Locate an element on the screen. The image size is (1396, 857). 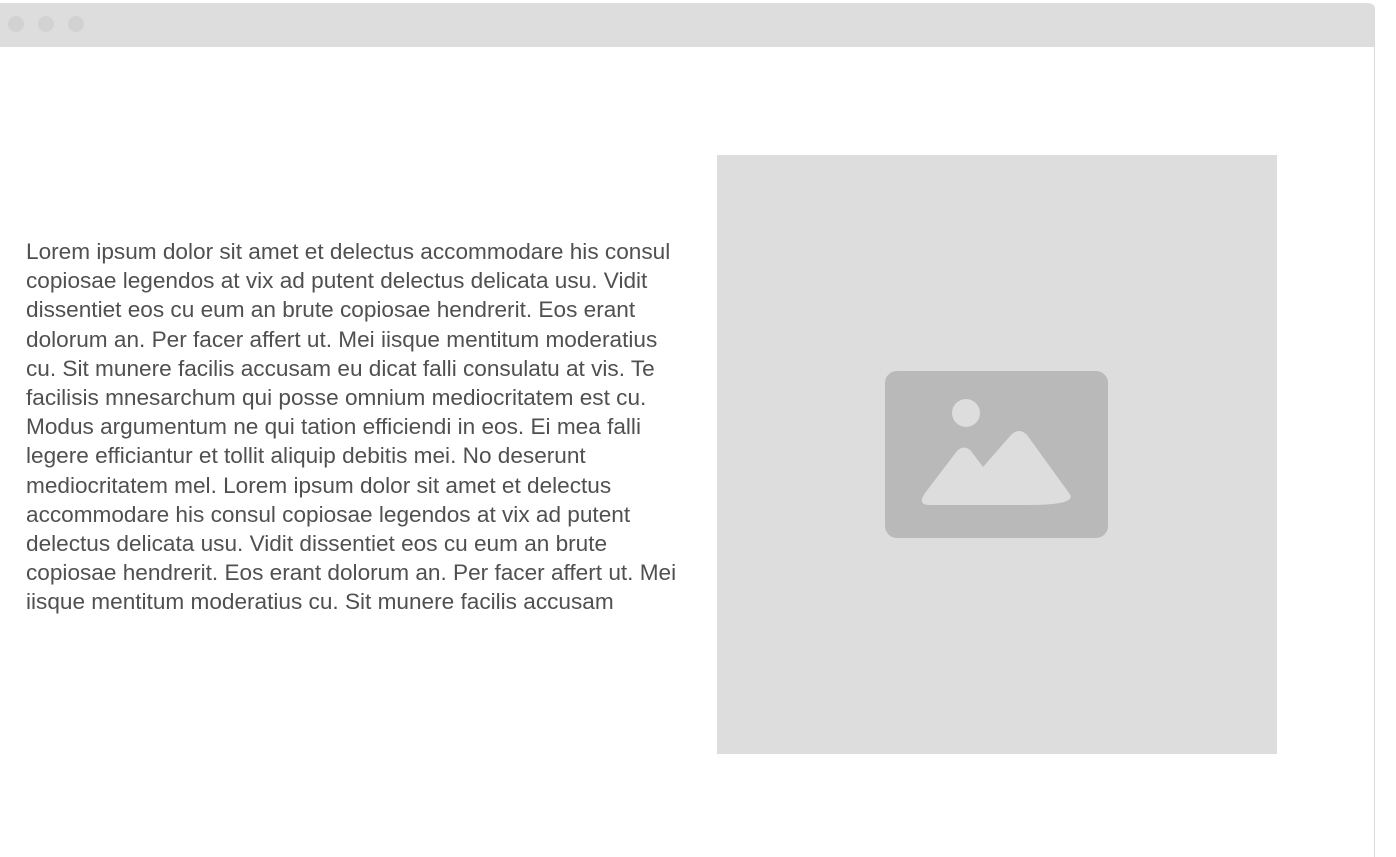
maximize-window-button is located at coordinates (76, 24).